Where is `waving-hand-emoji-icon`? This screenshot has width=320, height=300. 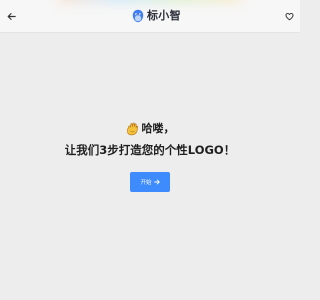 waving-hand-emoji-icon is located at coordinates (132, 129).